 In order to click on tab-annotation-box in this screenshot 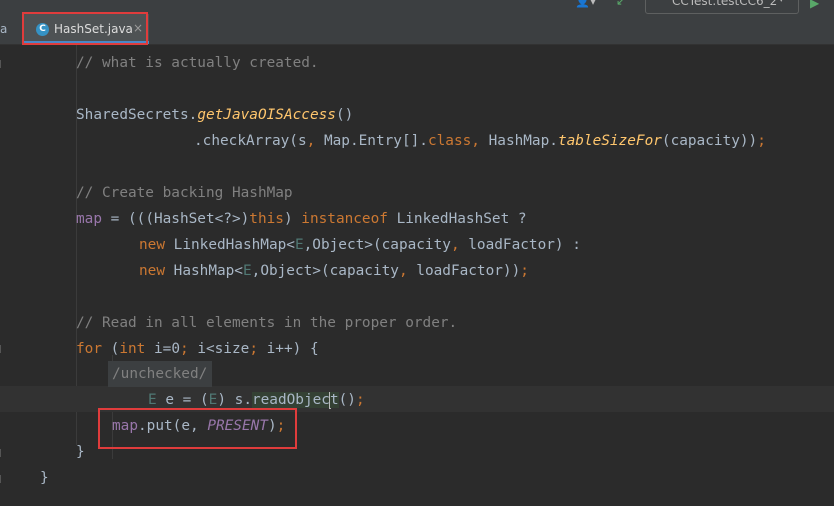, I will do `click(85, 28)`.